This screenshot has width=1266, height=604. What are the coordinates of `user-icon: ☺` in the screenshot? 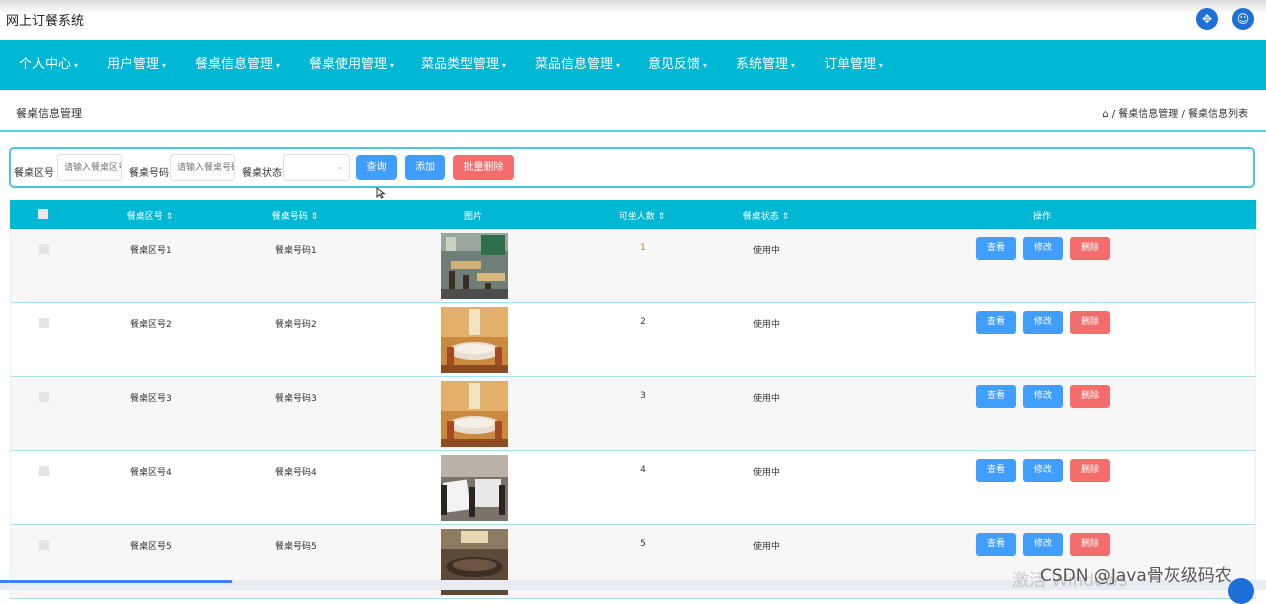 It's located at (1243, 19).